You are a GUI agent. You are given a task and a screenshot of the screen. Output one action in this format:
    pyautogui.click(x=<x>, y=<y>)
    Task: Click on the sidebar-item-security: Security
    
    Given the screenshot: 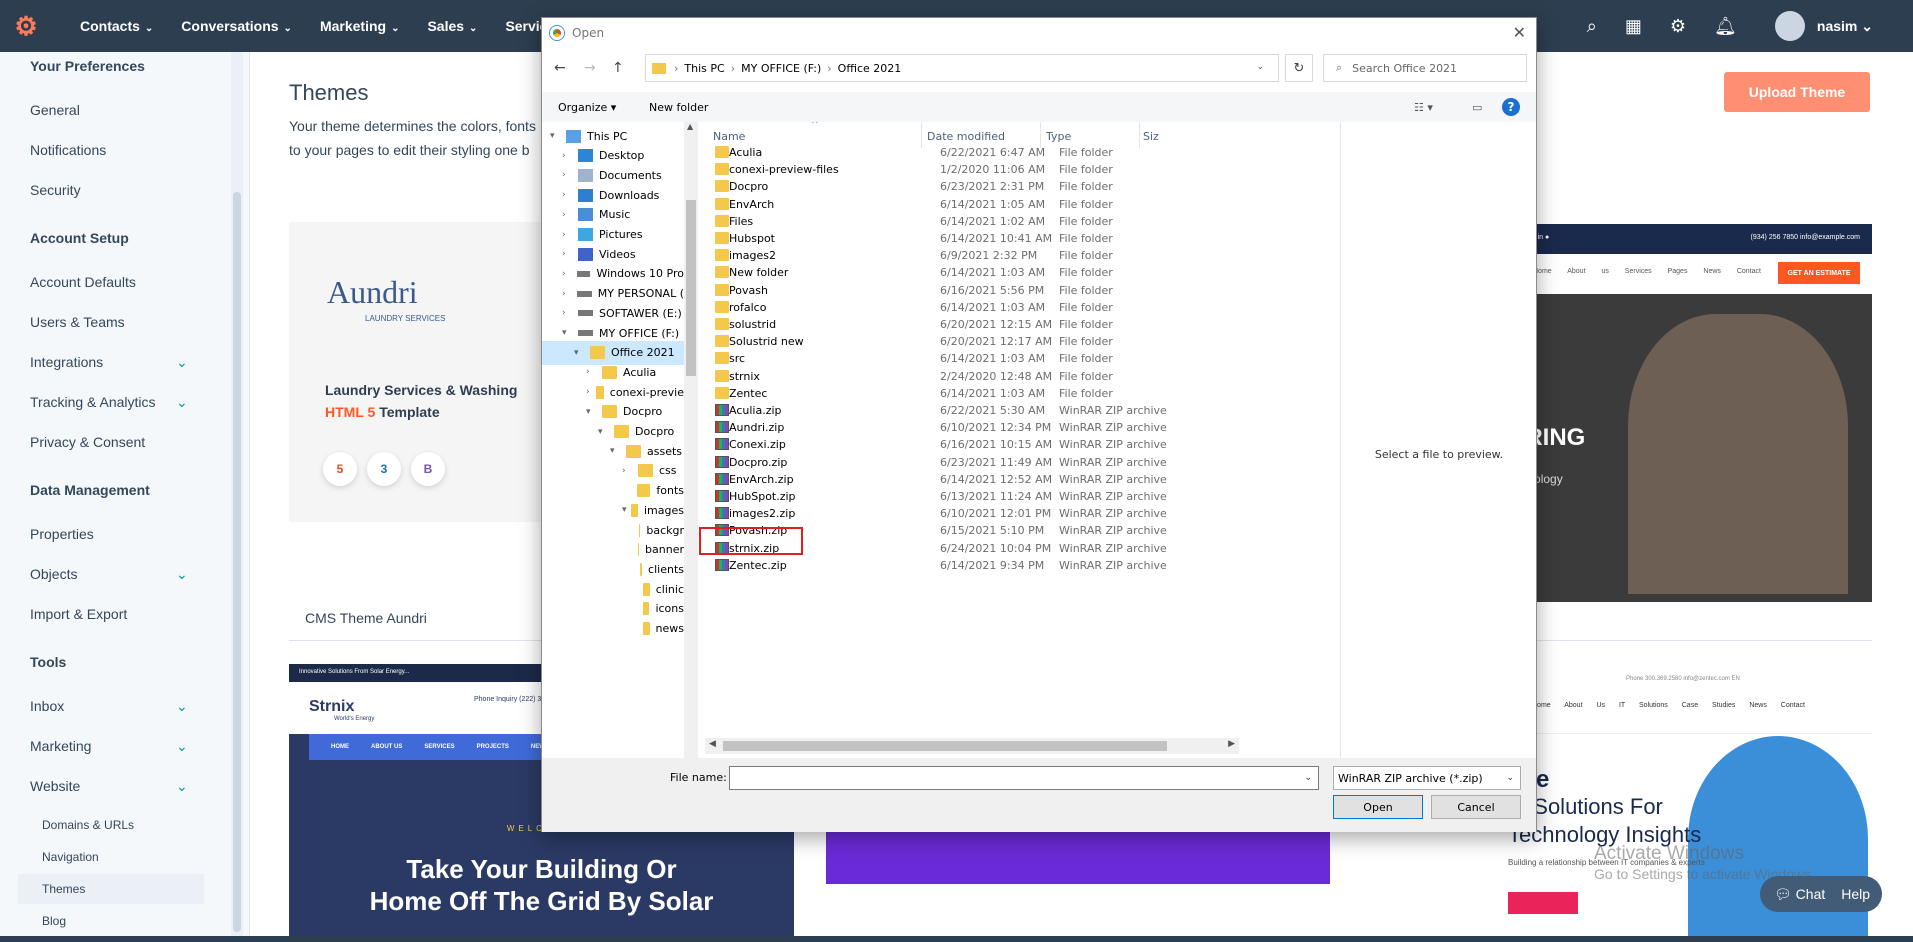 What is the action you would take?
    pyautogui.click(x=55, y=190)
    